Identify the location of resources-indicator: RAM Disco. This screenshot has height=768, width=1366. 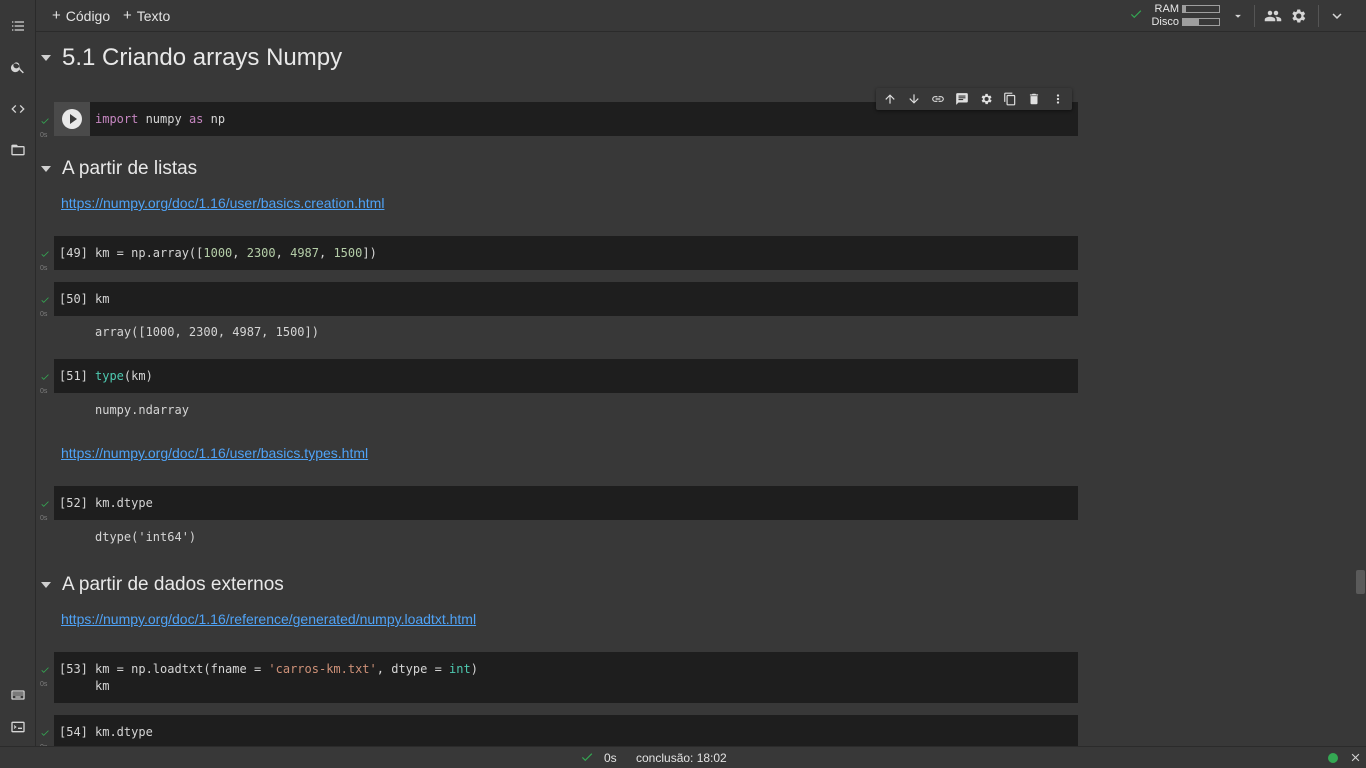
(1204, 16).